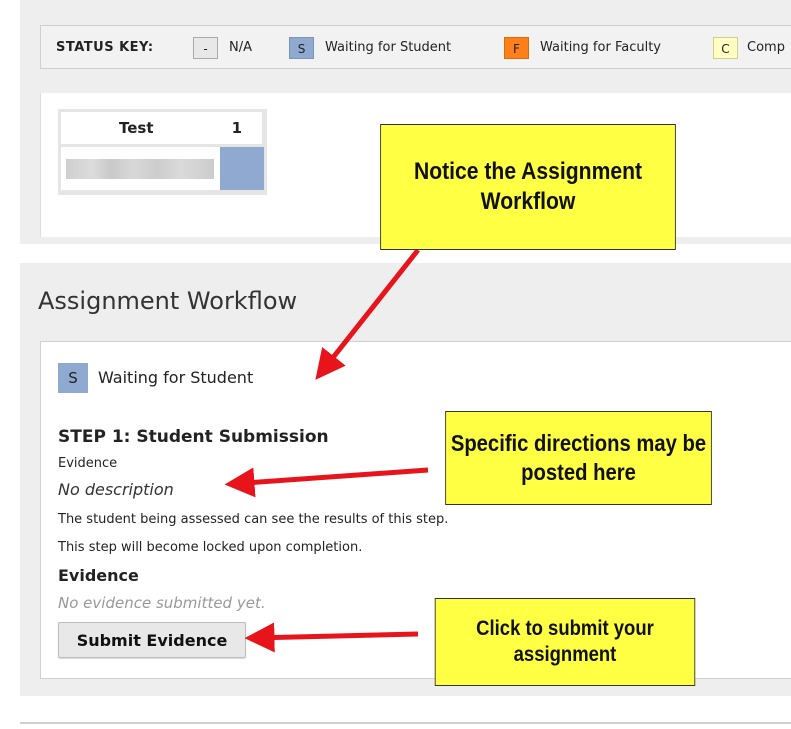 The image size is (791, 729). Describe the element at coordinates (331, 637) in the screenshot. I see `arrow-to-submit` at that location.